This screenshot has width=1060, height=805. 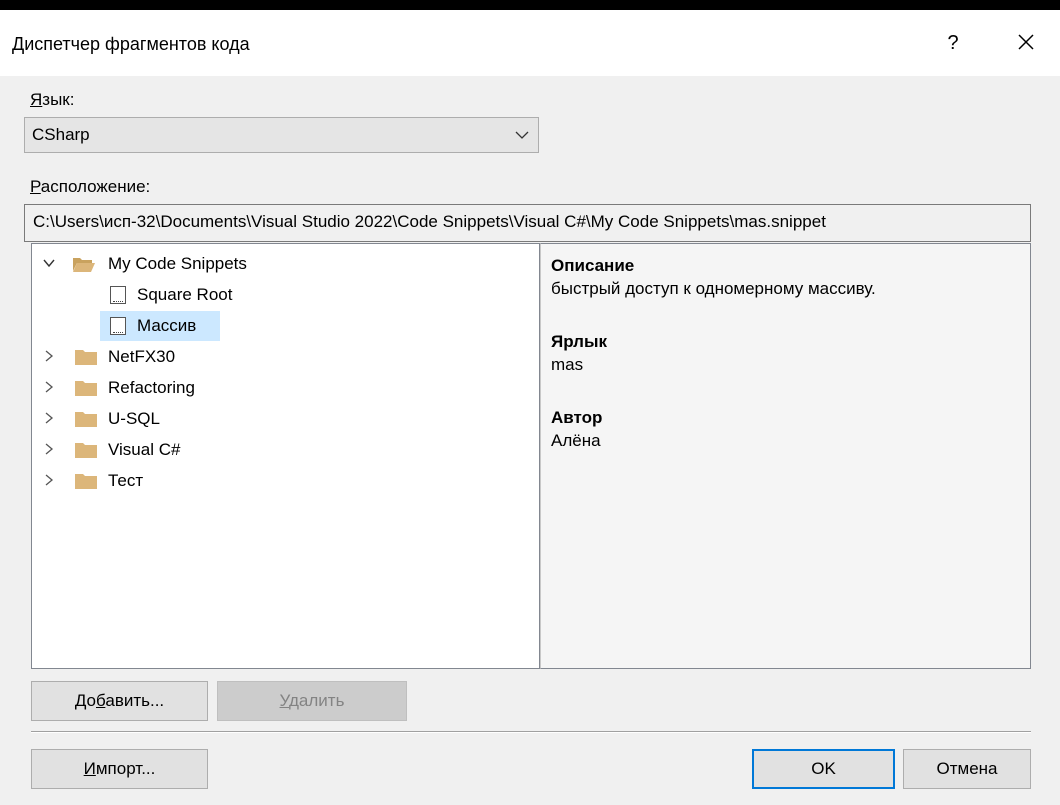 I want to click on tree-item-netfx30: NetFX30, so click(x=132, y=357).